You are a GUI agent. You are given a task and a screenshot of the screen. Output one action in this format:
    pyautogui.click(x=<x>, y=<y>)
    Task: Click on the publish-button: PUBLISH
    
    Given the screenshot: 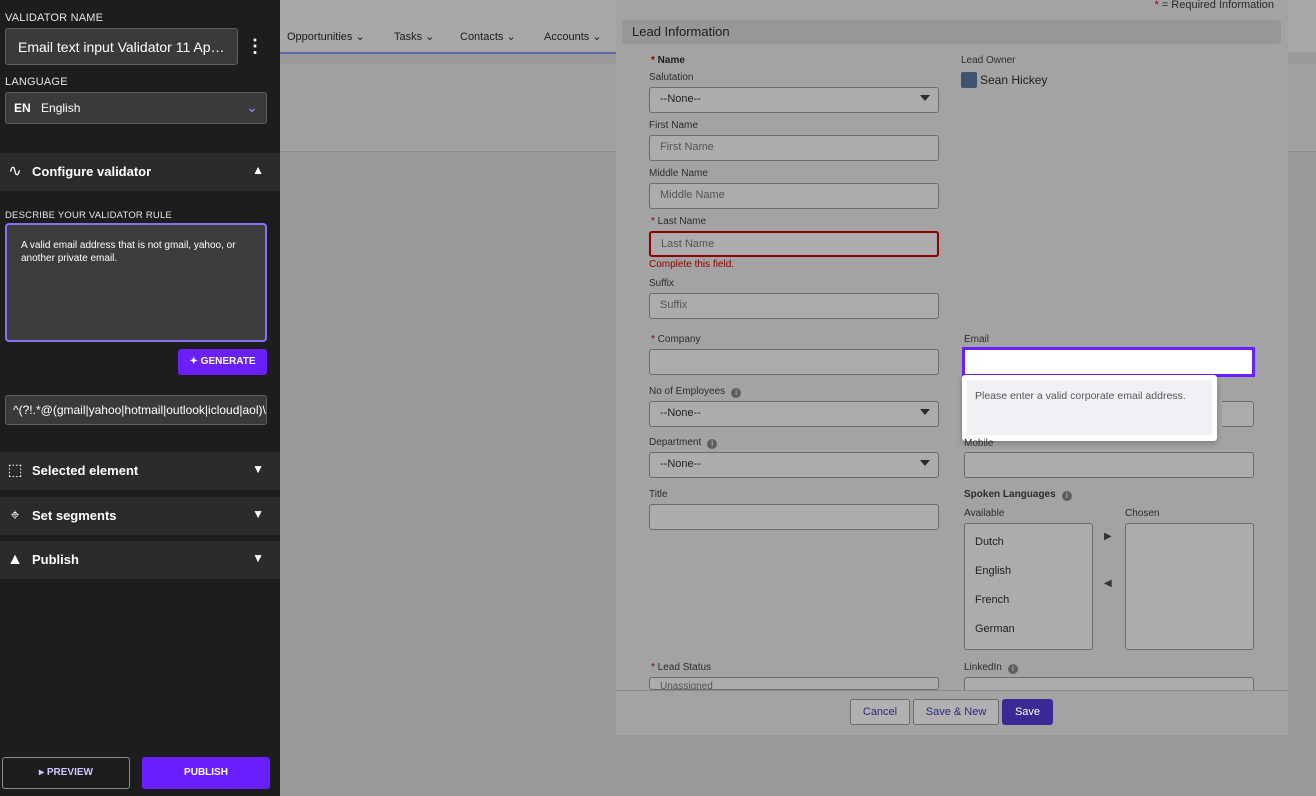 What is the action you would take?
    pyautogui.click(x=206, y=773)
    